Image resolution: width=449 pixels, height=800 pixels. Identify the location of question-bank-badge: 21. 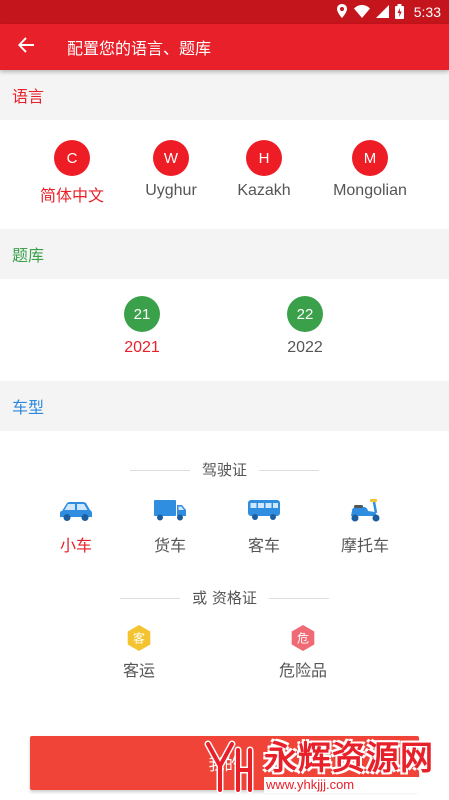
(142, 314).